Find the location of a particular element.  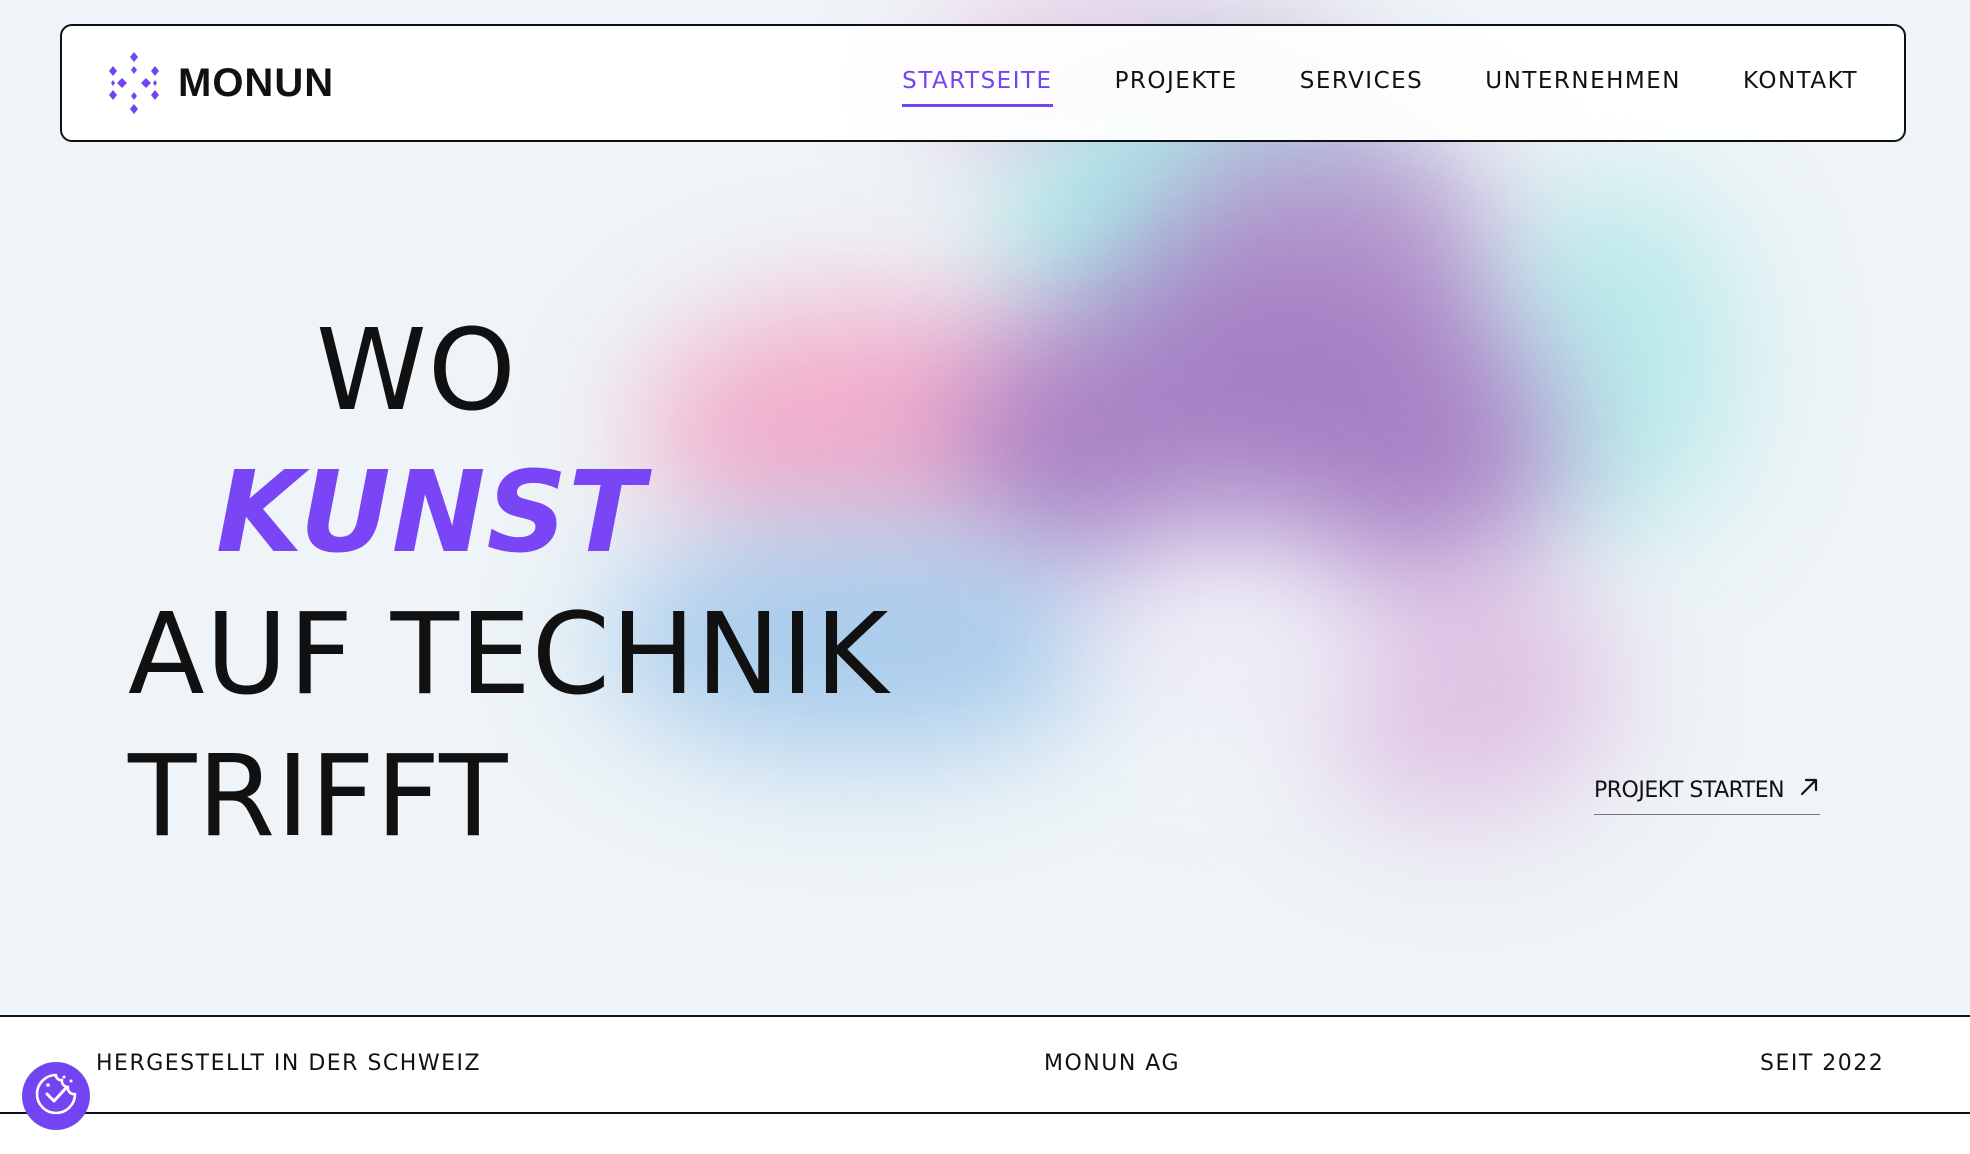

cookie-consent-icon is located at coordinates (56, 1096).